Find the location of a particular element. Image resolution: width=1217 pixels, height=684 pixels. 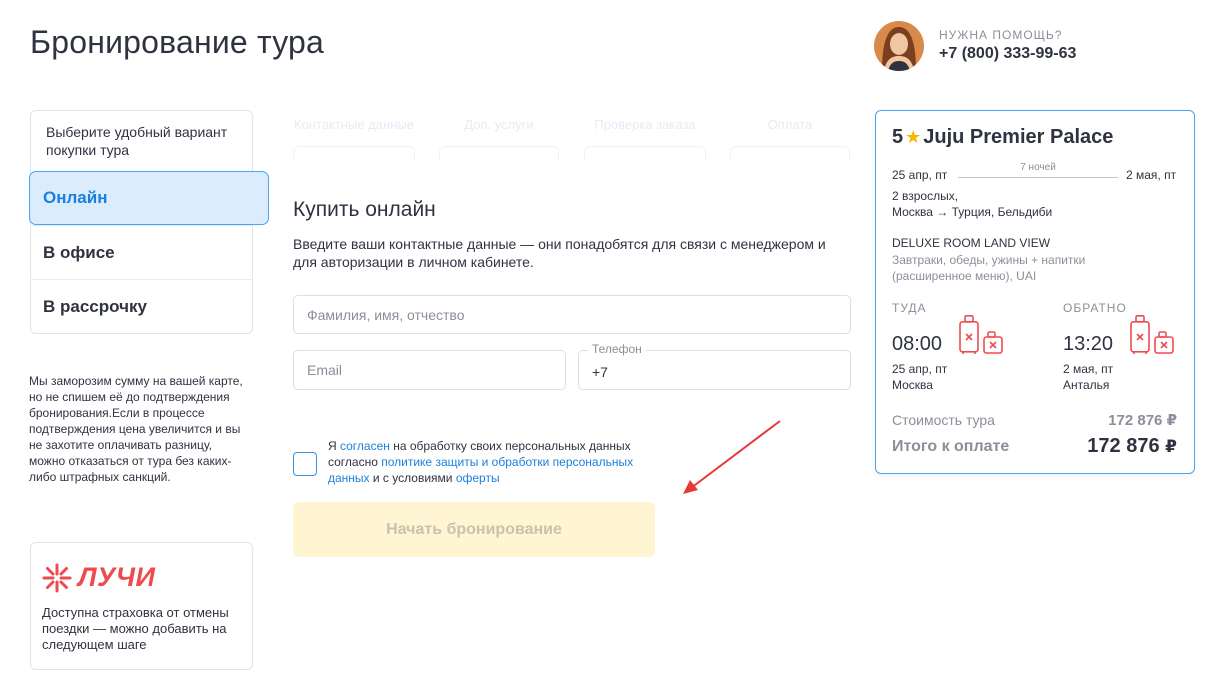

hotel-stars: 5 is located at coordinates (898, 137).